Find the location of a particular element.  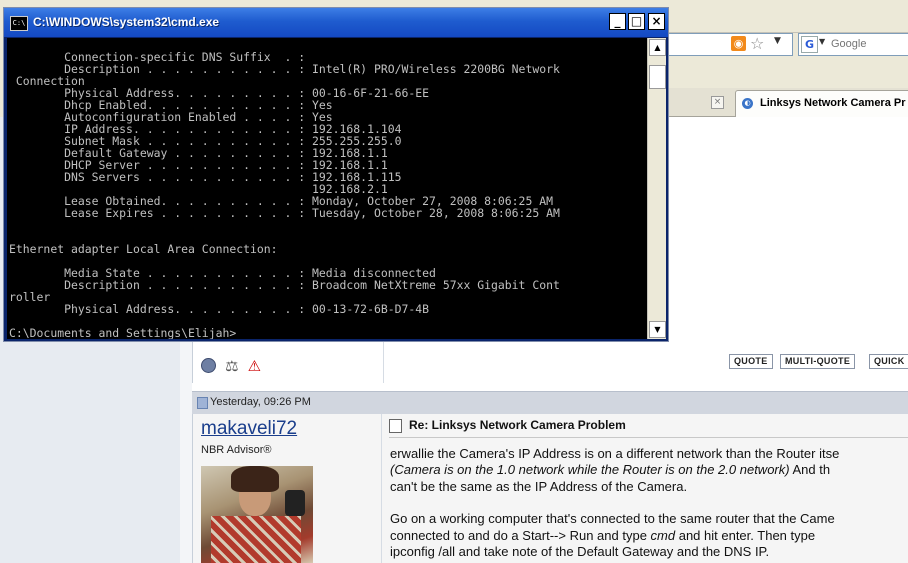

chevron-down-icon: ▼ is located at coordinates (777, 41).